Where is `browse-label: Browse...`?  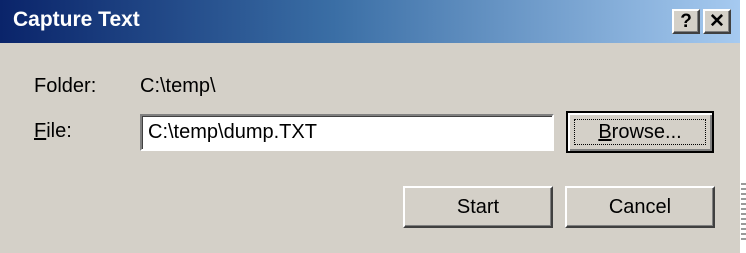
browse-label: Browse... is located at coordinates (639, 132).